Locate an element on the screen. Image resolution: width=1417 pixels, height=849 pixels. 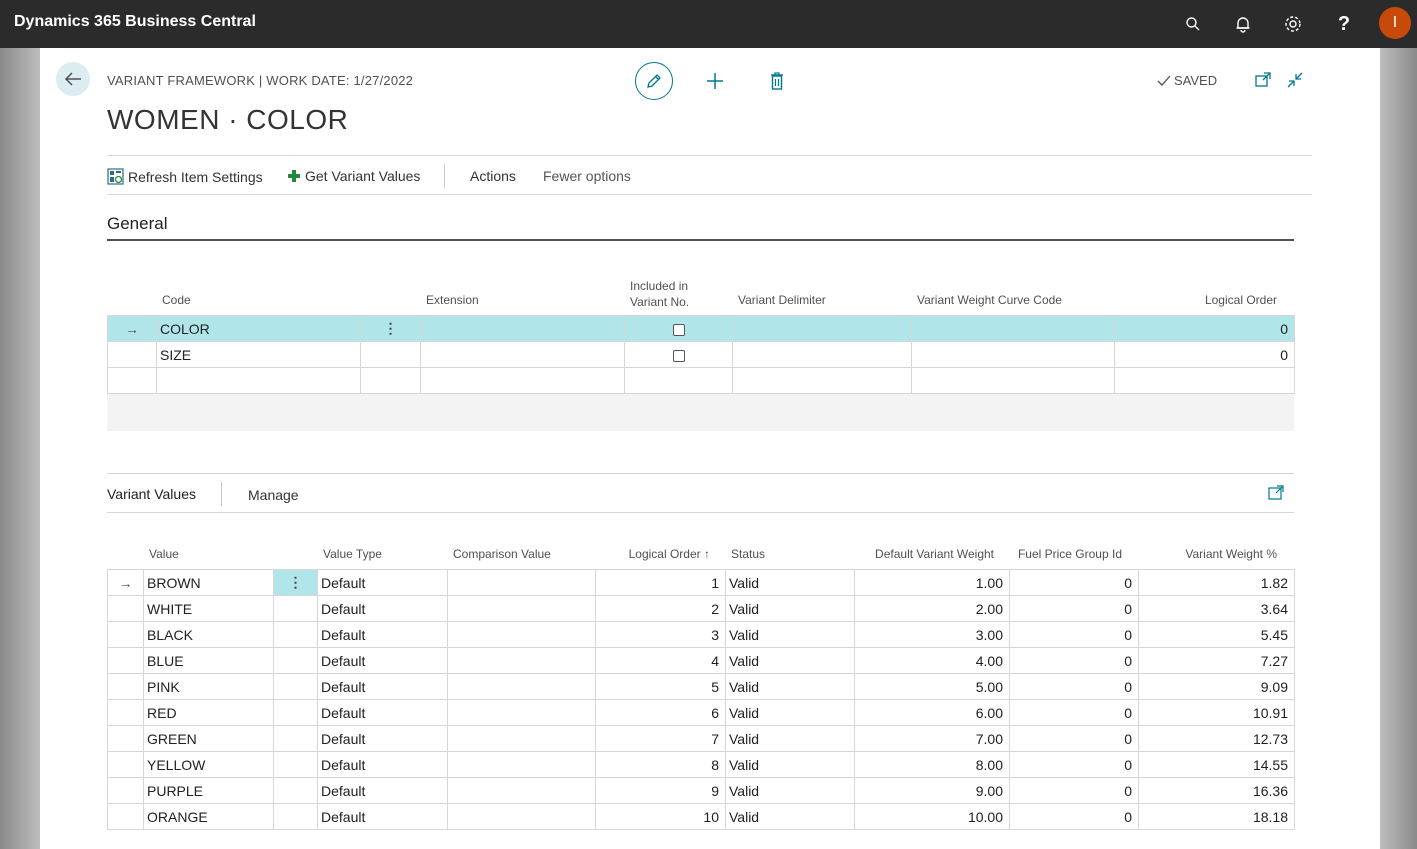
general-section-title: General is located at coordinates (137, 224).